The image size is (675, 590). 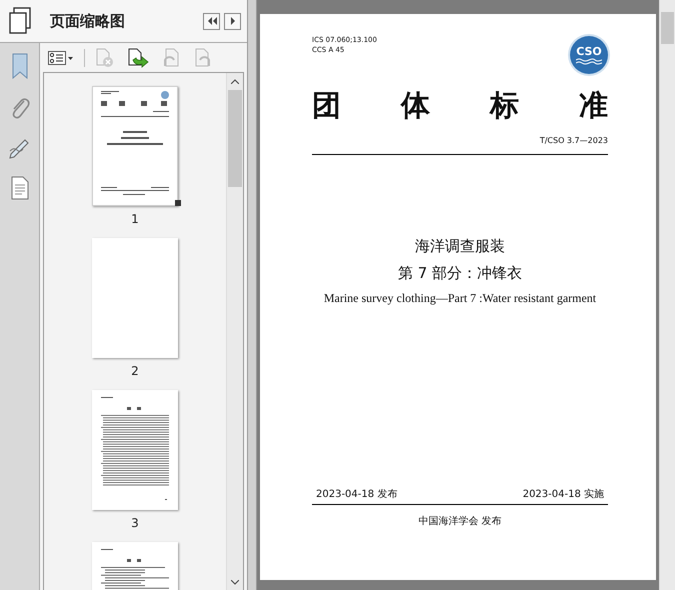 I want to click on logo-text: CSO, so click(x=589, y=51).